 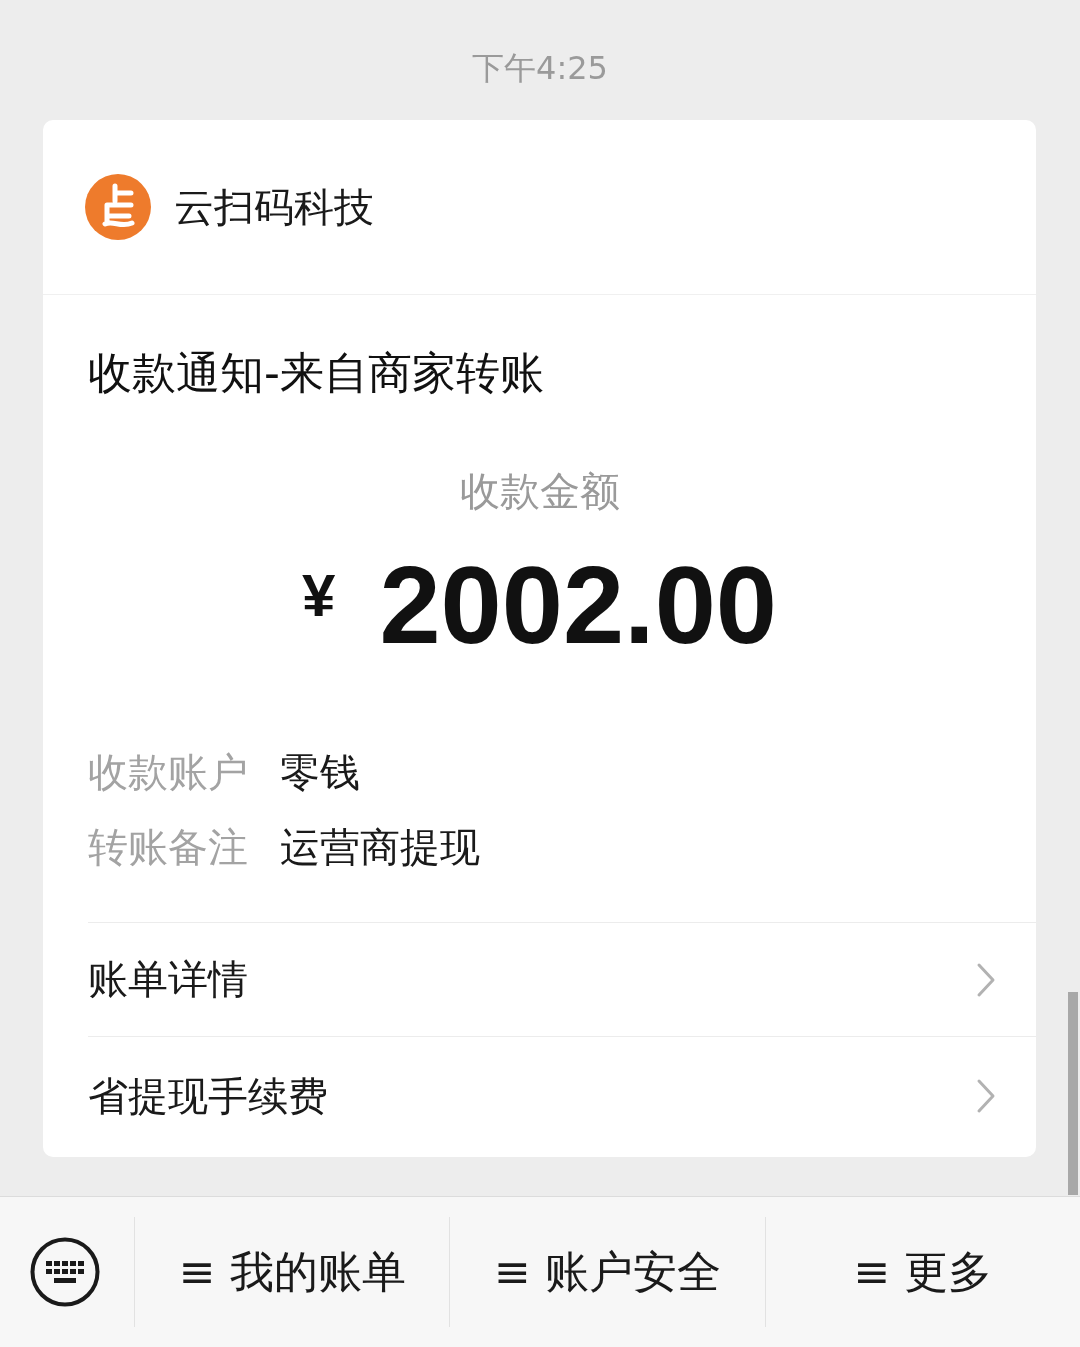 What do you see at coordinates (319, 596) in the screenshot?
I see `currency-symbol: ¥` at bounding box center [319, 596].